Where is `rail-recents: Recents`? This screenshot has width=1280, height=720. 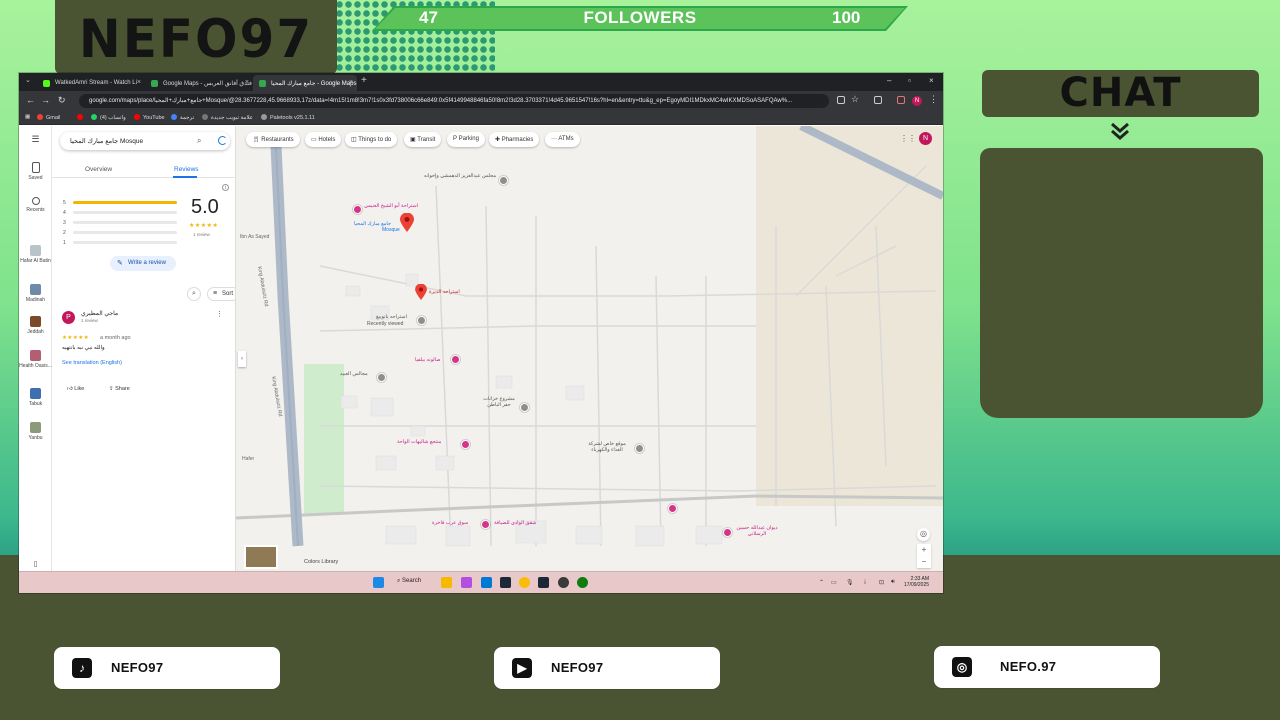 rail-recents: Recents is located at coordinates (35, 205).